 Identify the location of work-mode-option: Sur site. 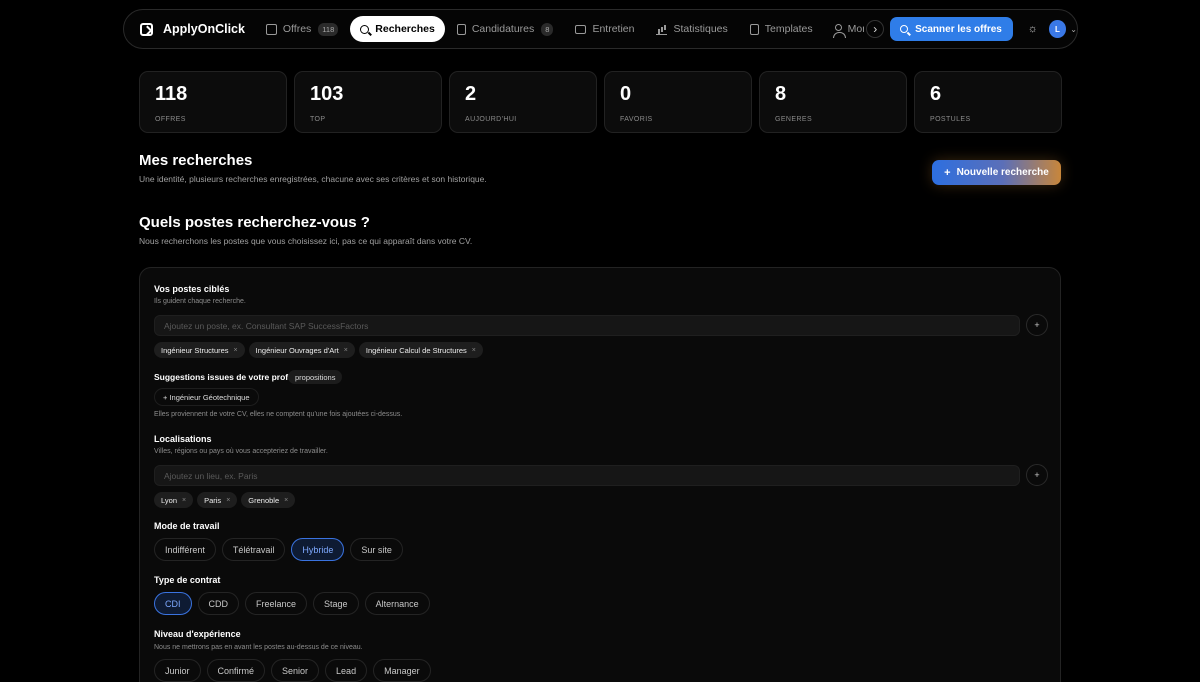
(376, 549).